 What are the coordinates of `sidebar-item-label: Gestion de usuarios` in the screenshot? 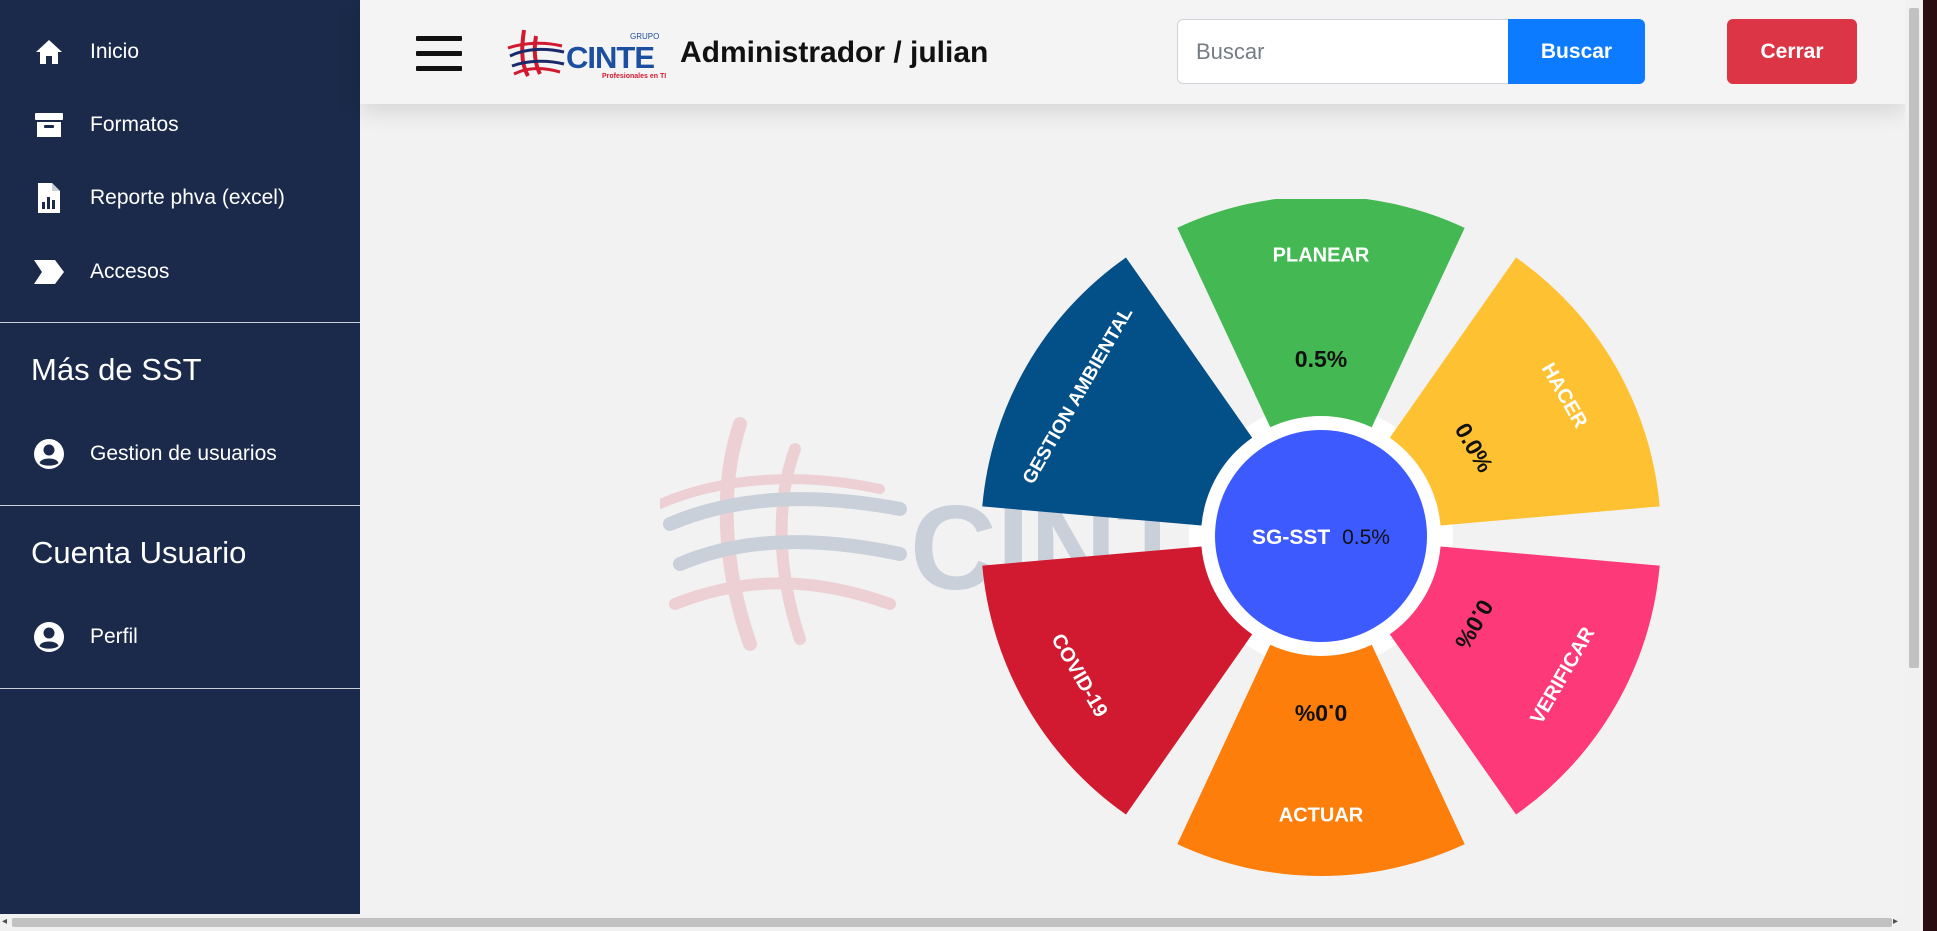 It's located at (183, 453).